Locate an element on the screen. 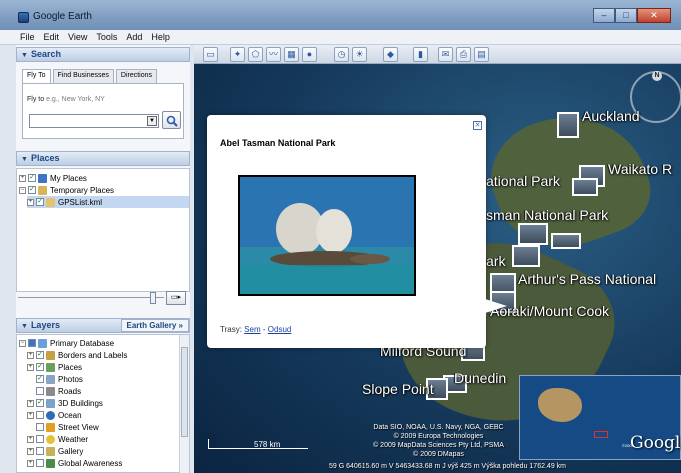 The height and width of the screenshot is (473, 681). menu-edit: Edit is located at coordinates (52, 37).